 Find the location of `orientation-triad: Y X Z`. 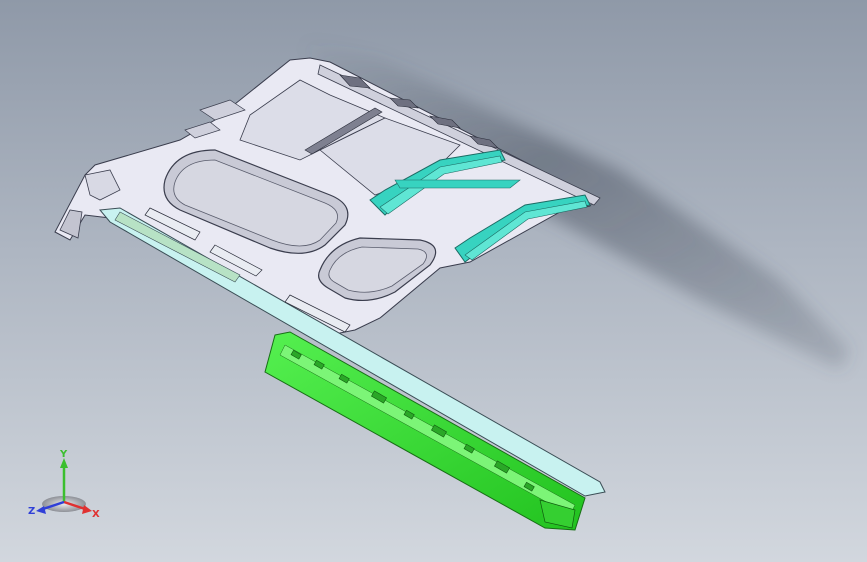

orientation-triad: Y X Z is located at coordinates (64, 484).